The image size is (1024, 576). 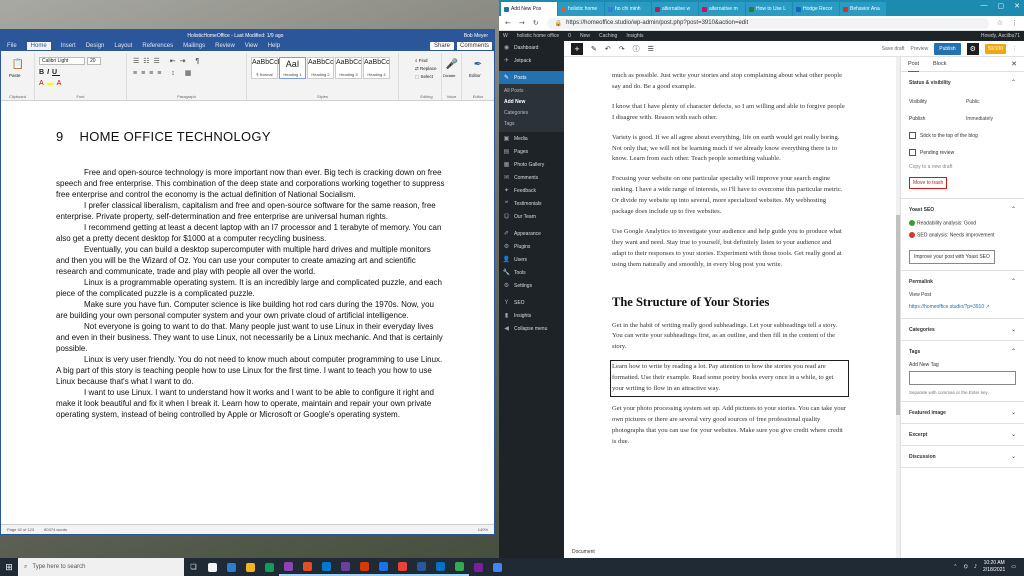 What do you see at coordinates (962, 456) in the screenshot?
I see `section-header: Discussion ⌄` at bounding box center [962, 456].